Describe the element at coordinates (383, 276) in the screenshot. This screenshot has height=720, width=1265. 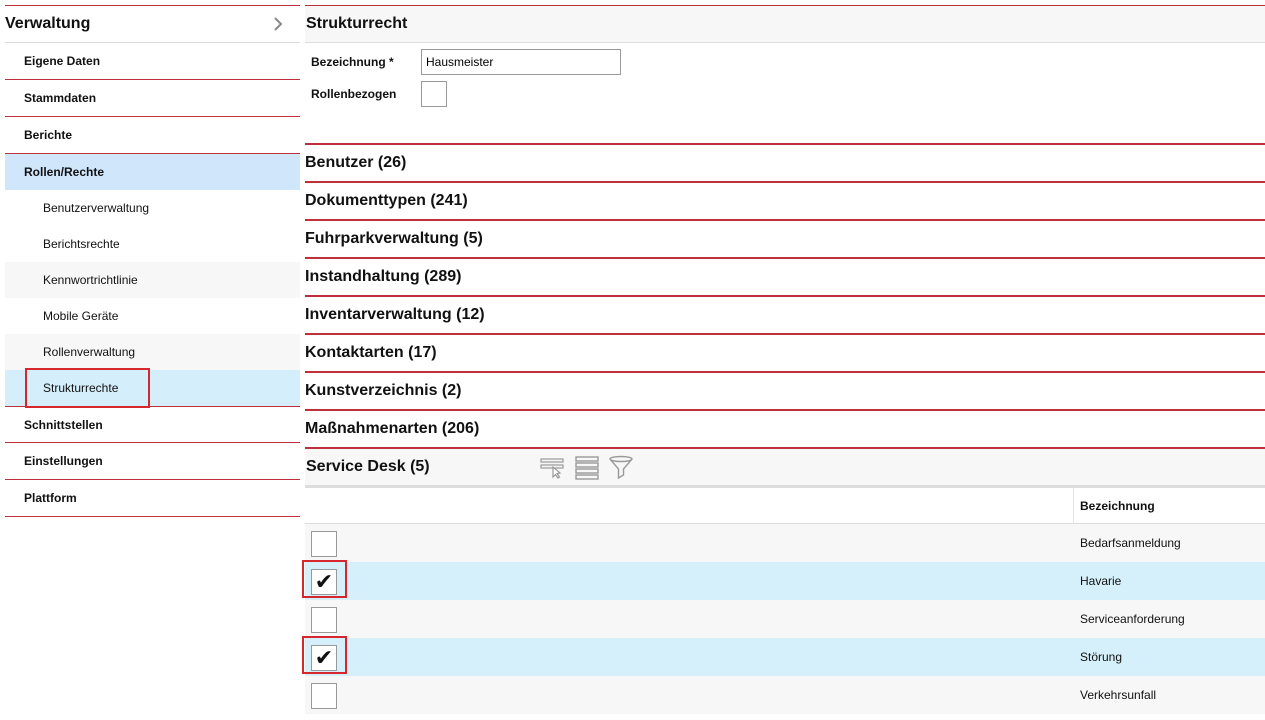
I see `group-label: Instandhaltung (289)` at that location.